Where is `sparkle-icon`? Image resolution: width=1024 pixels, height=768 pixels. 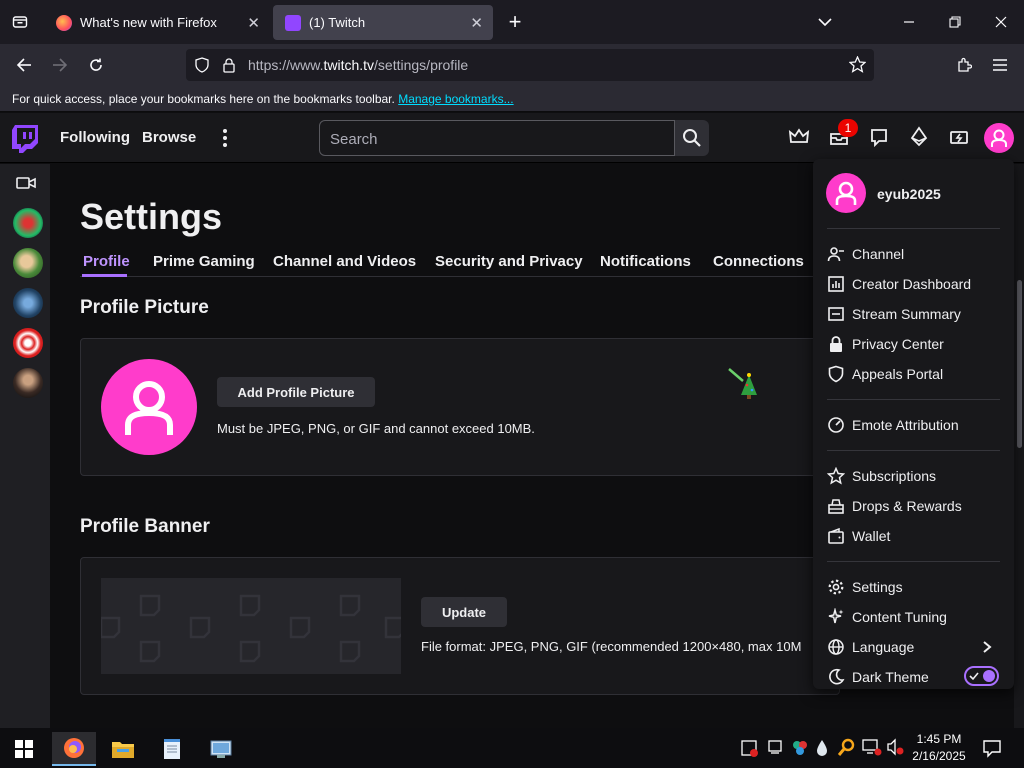
sparkle-icon is located at coordinates (836, 616).